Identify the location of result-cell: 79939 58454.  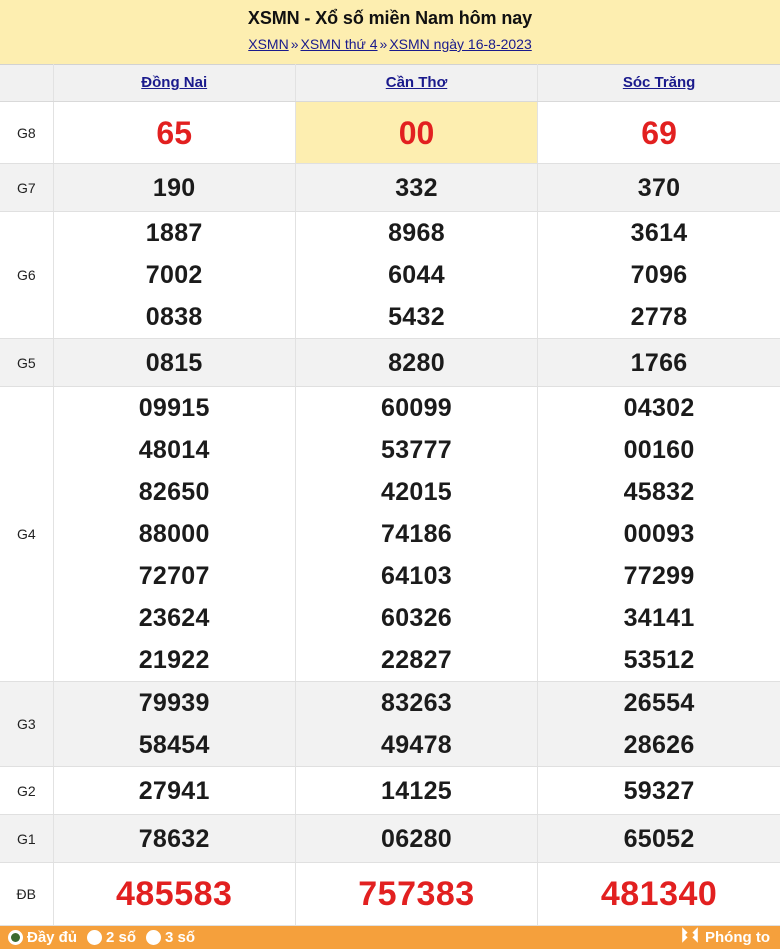
(174, 724).